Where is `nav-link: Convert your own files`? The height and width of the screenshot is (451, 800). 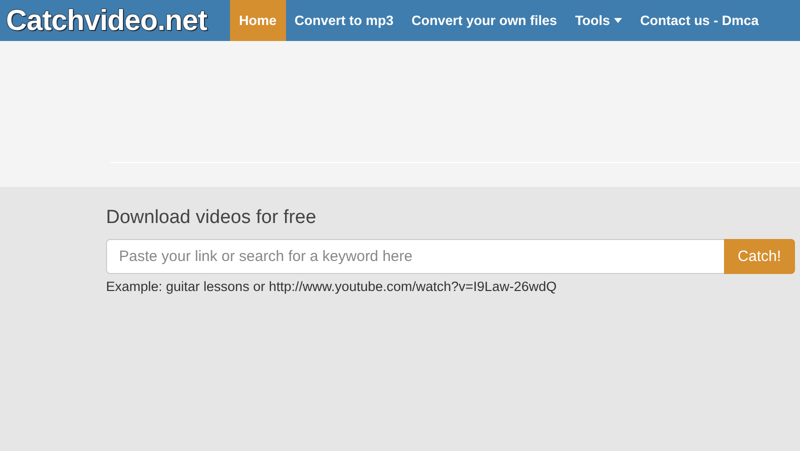
nav-link: Convert your own files is located at coordinates (484, 20).